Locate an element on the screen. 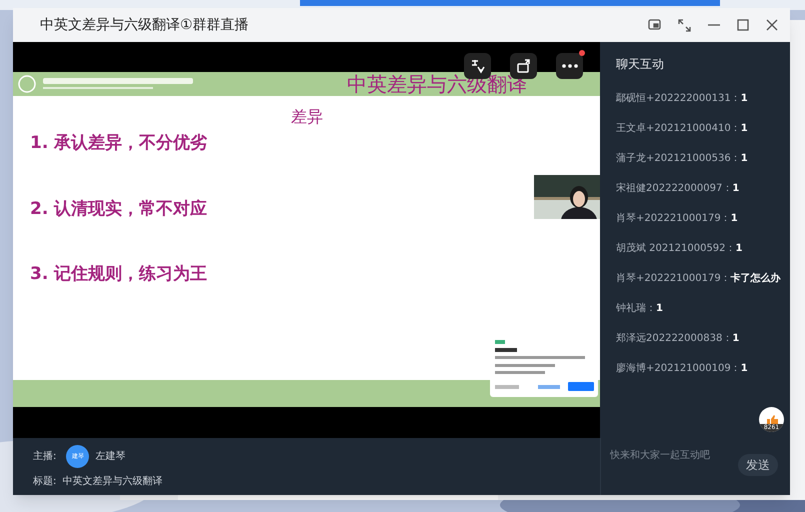 The image size is (805, 512). chat-message: 胡茂斌 202121000592：1 is located at coordinates (680, 249).